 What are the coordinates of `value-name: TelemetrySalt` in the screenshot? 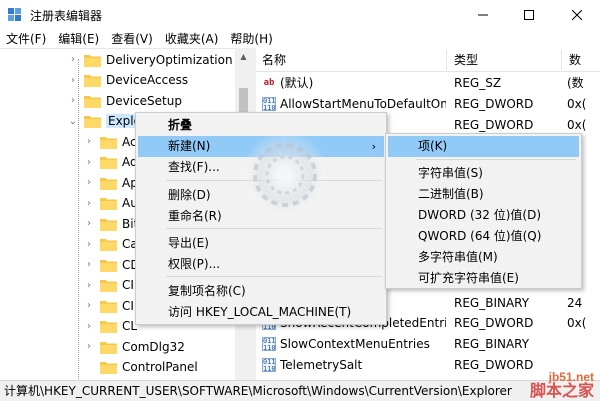 It's located at (321, 365).